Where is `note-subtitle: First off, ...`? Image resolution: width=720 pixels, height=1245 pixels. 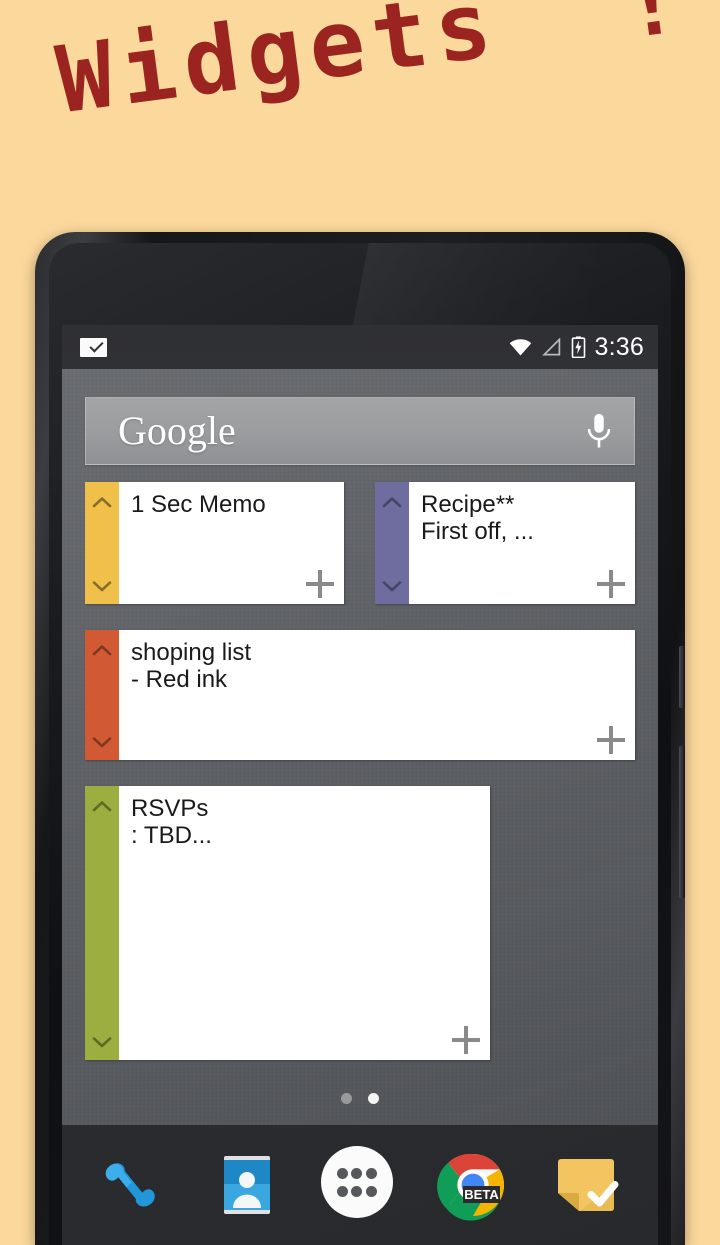
note-subtitle: First off, ... is located at coordinates (477, 532).